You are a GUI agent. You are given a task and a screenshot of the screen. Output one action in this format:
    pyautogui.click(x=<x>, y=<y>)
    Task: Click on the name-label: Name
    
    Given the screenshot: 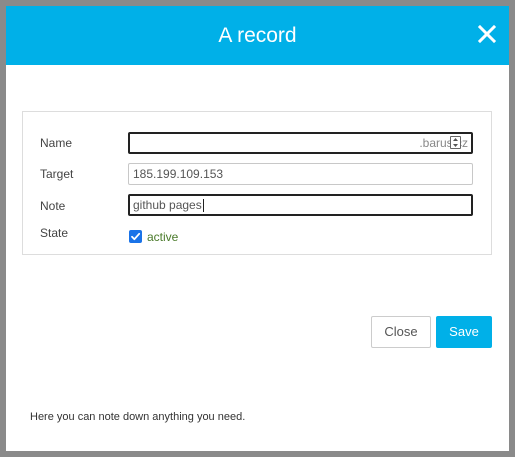 What is the action you would take?
    pyautogui.click(x=56, y=143)
    